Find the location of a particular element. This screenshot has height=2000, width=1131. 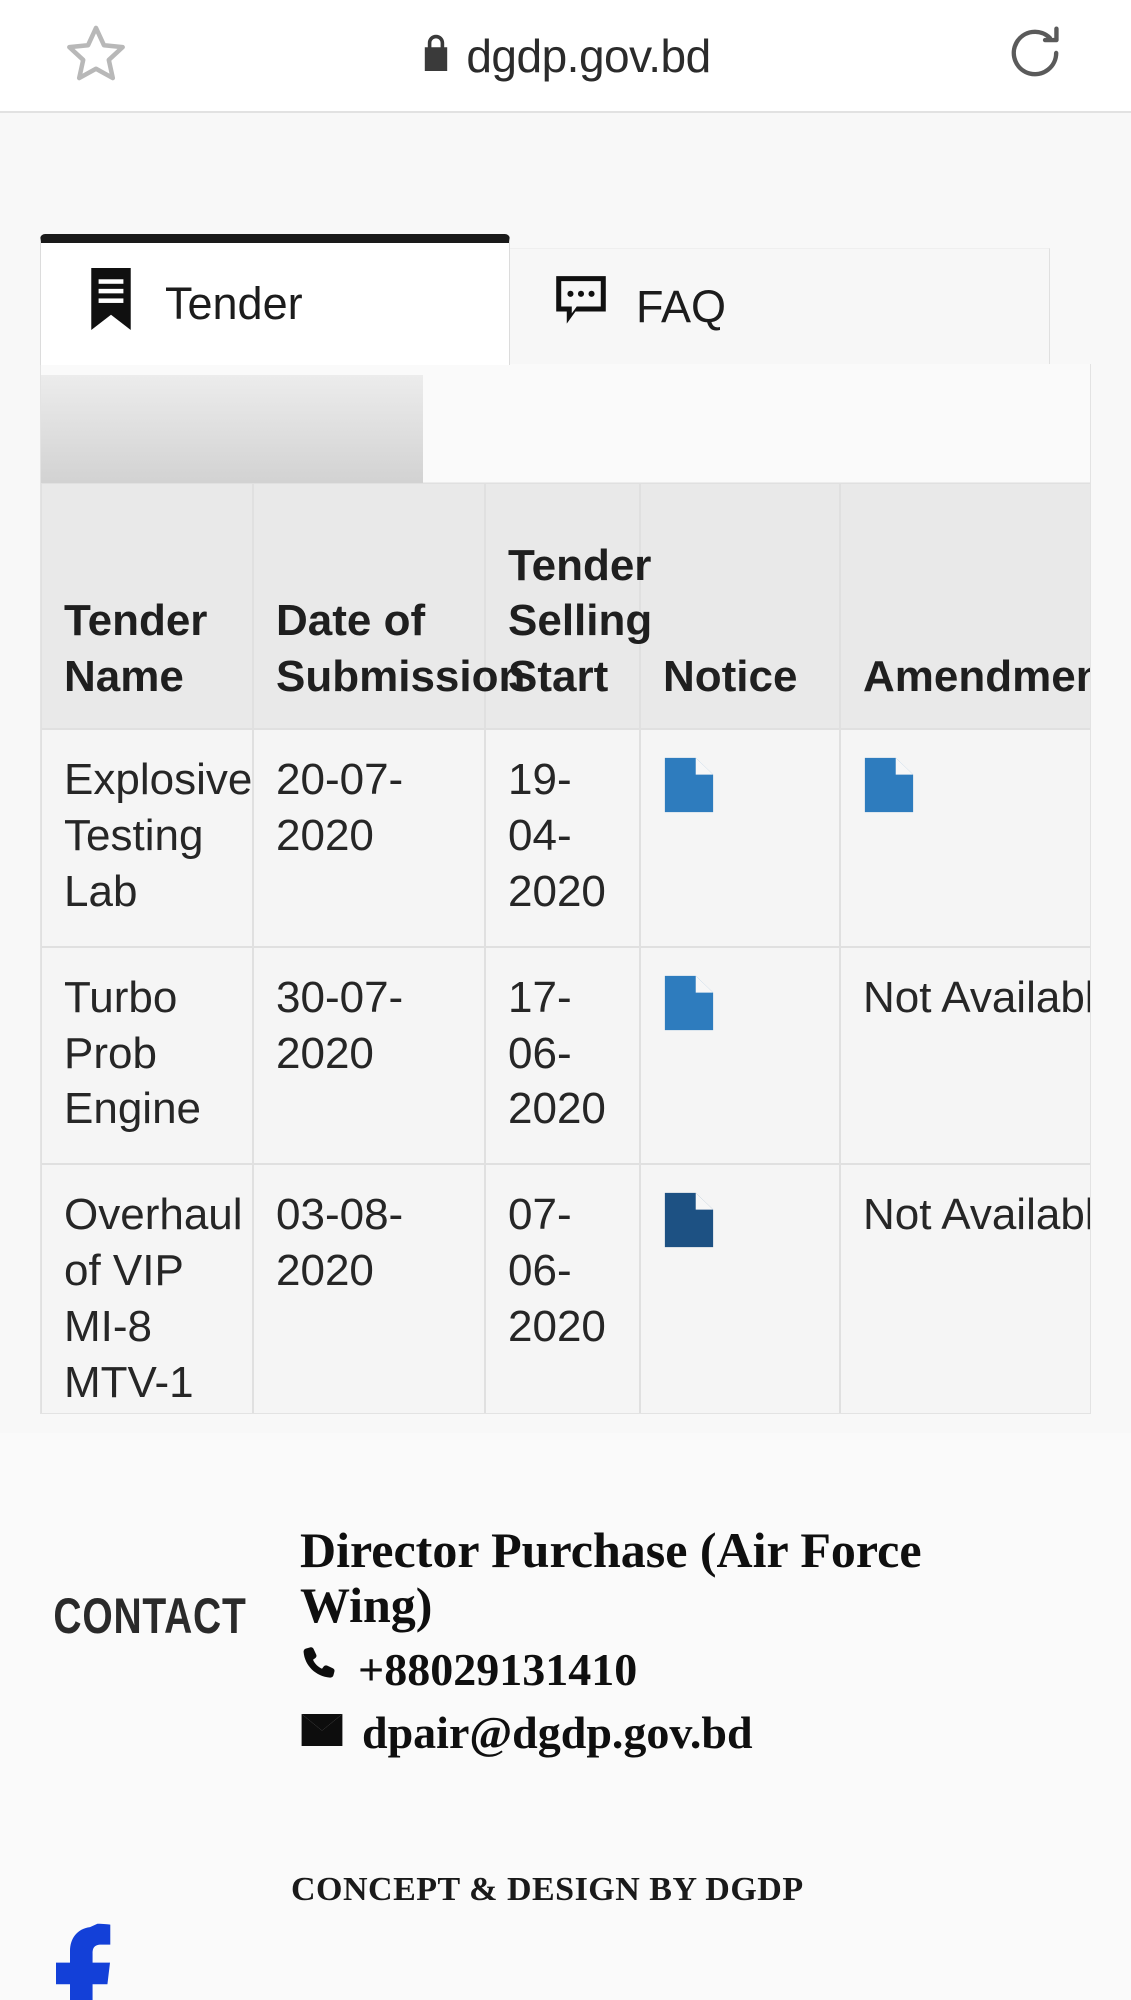

contact-heading: CONTACT is located at coordinates (150, 1616).